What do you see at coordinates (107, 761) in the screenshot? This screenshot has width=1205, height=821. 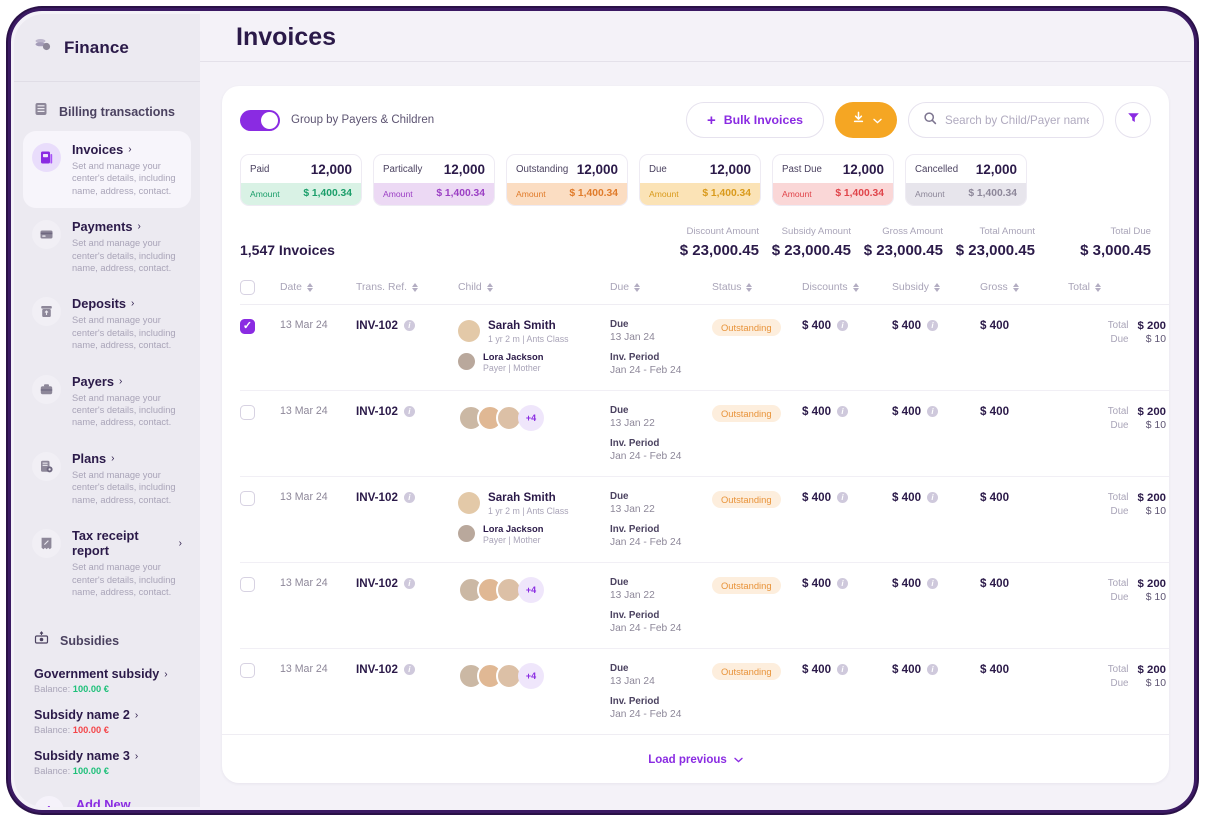 I see `subsidy-item-subsidy-name-3: Subsidy name 3 › Balance: 100.00 €` at bounding box center [107, 761].